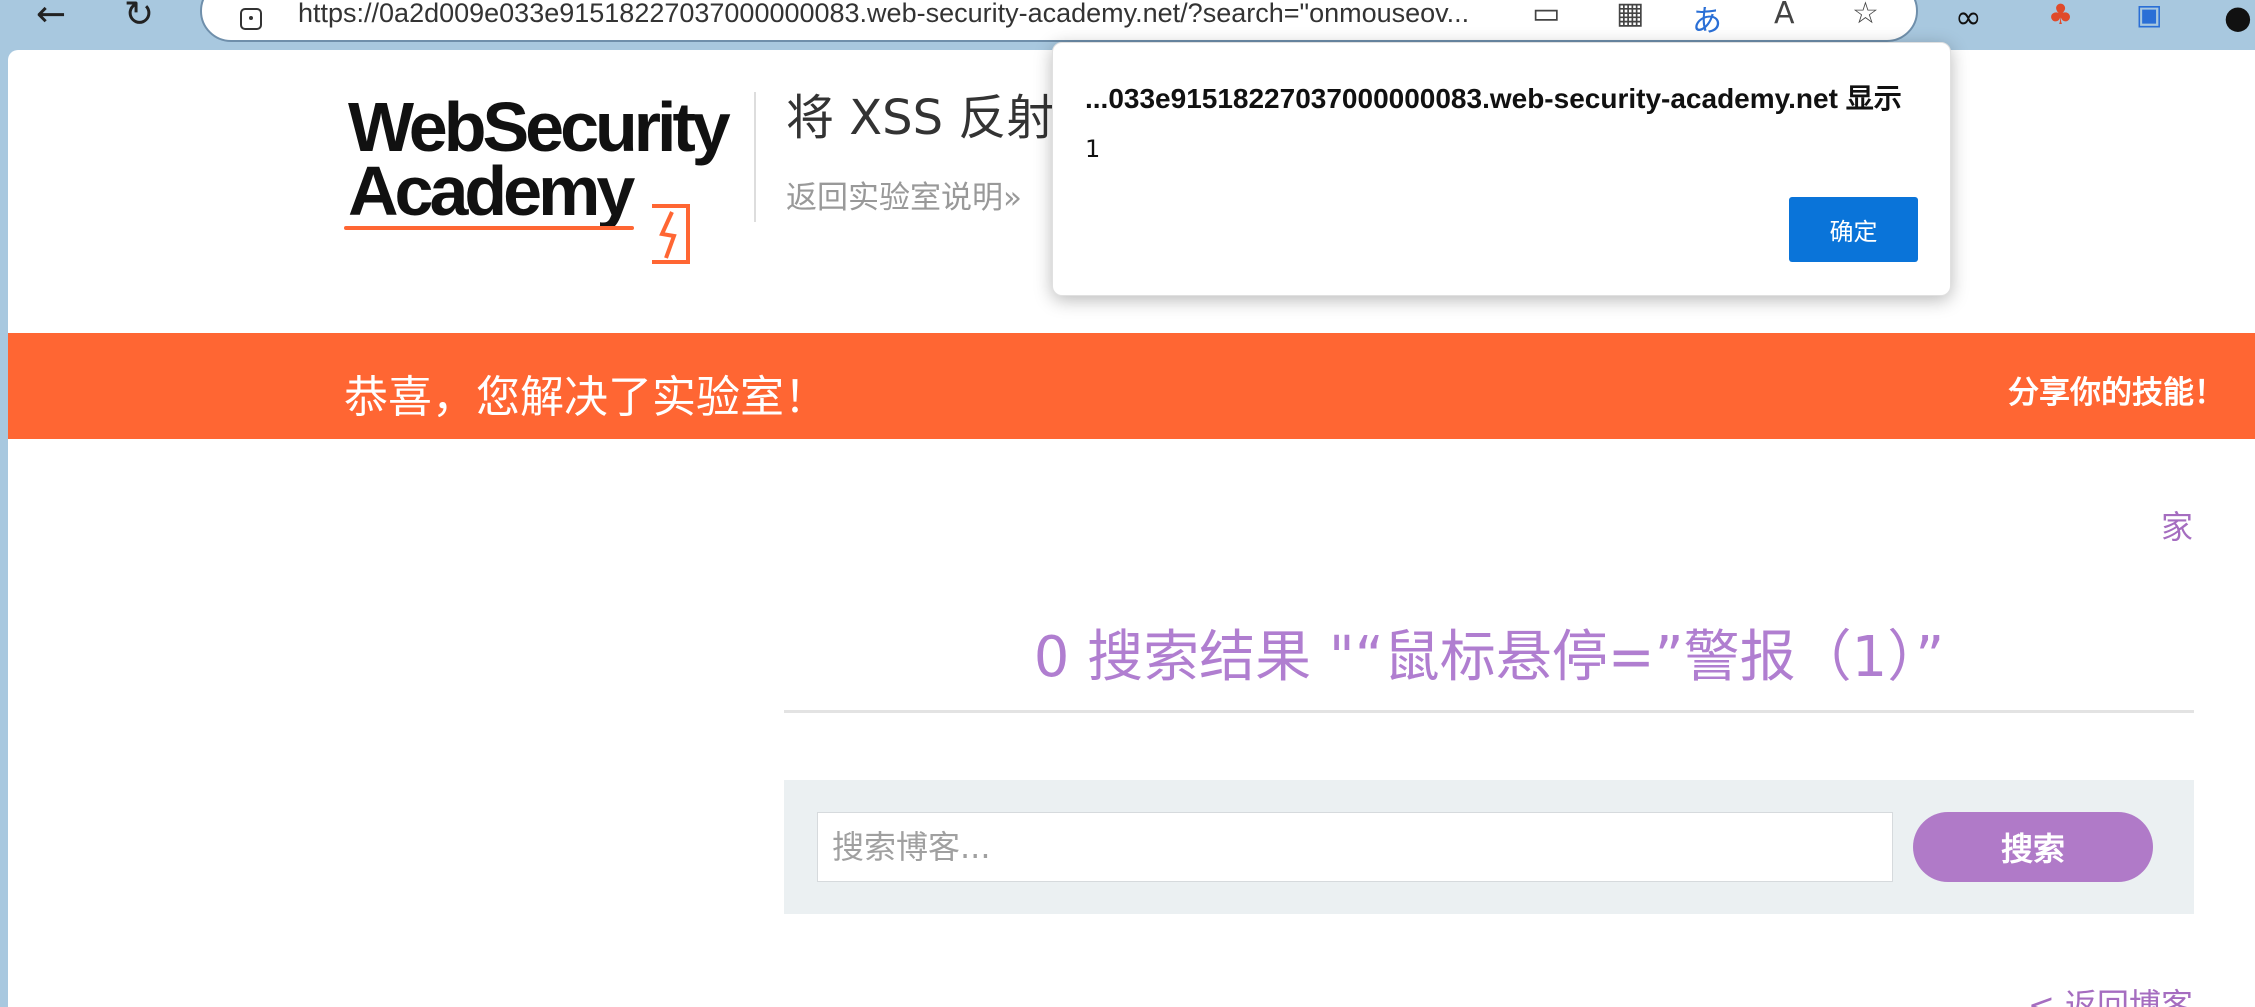 Image resolution: width=2255 pixels, height=1007 pixels. Describe the element at coordinates (1012, 198) in the screenshot. I see `chevron-right-icon: »` at that location.